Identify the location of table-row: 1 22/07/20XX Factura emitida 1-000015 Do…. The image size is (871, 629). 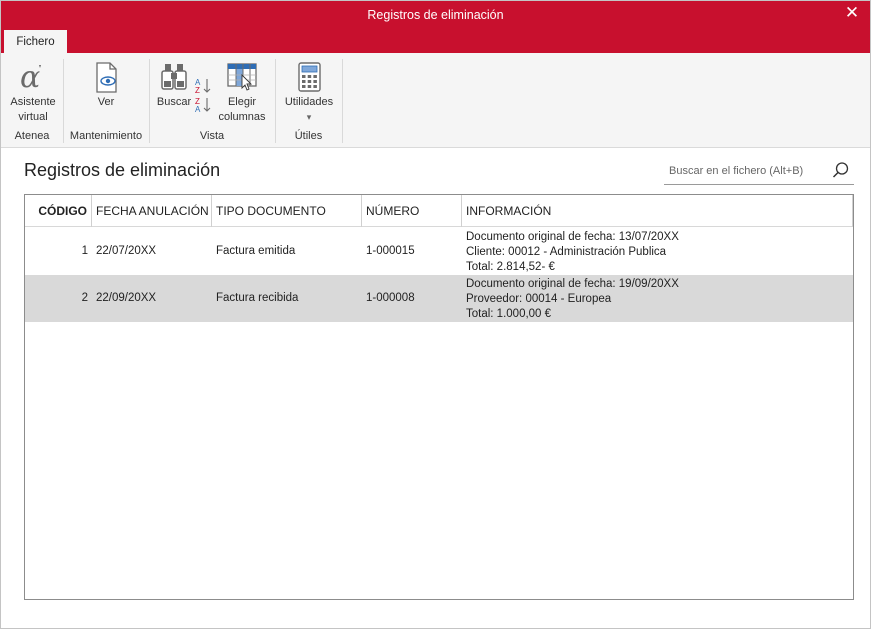
(439, 251).